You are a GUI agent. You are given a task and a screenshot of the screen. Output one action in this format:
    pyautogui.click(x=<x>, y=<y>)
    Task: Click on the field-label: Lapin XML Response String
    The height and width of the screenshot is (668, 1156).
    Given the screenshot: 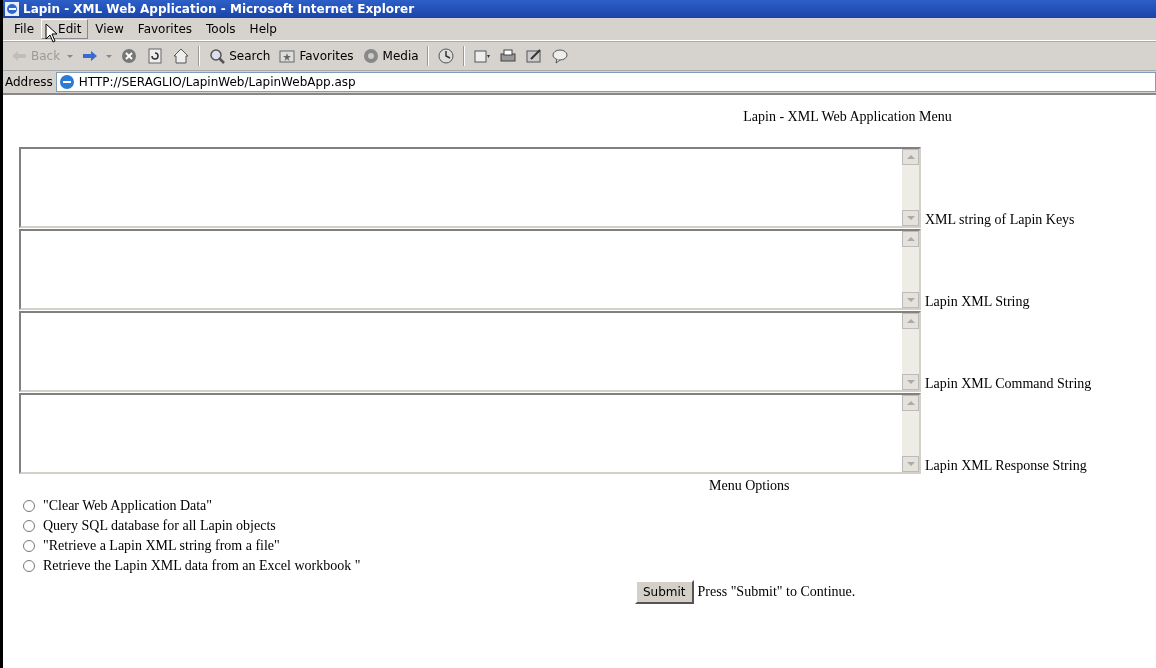 What is the action you would take?
    pyautogui.click(x=1006, y=466)
    